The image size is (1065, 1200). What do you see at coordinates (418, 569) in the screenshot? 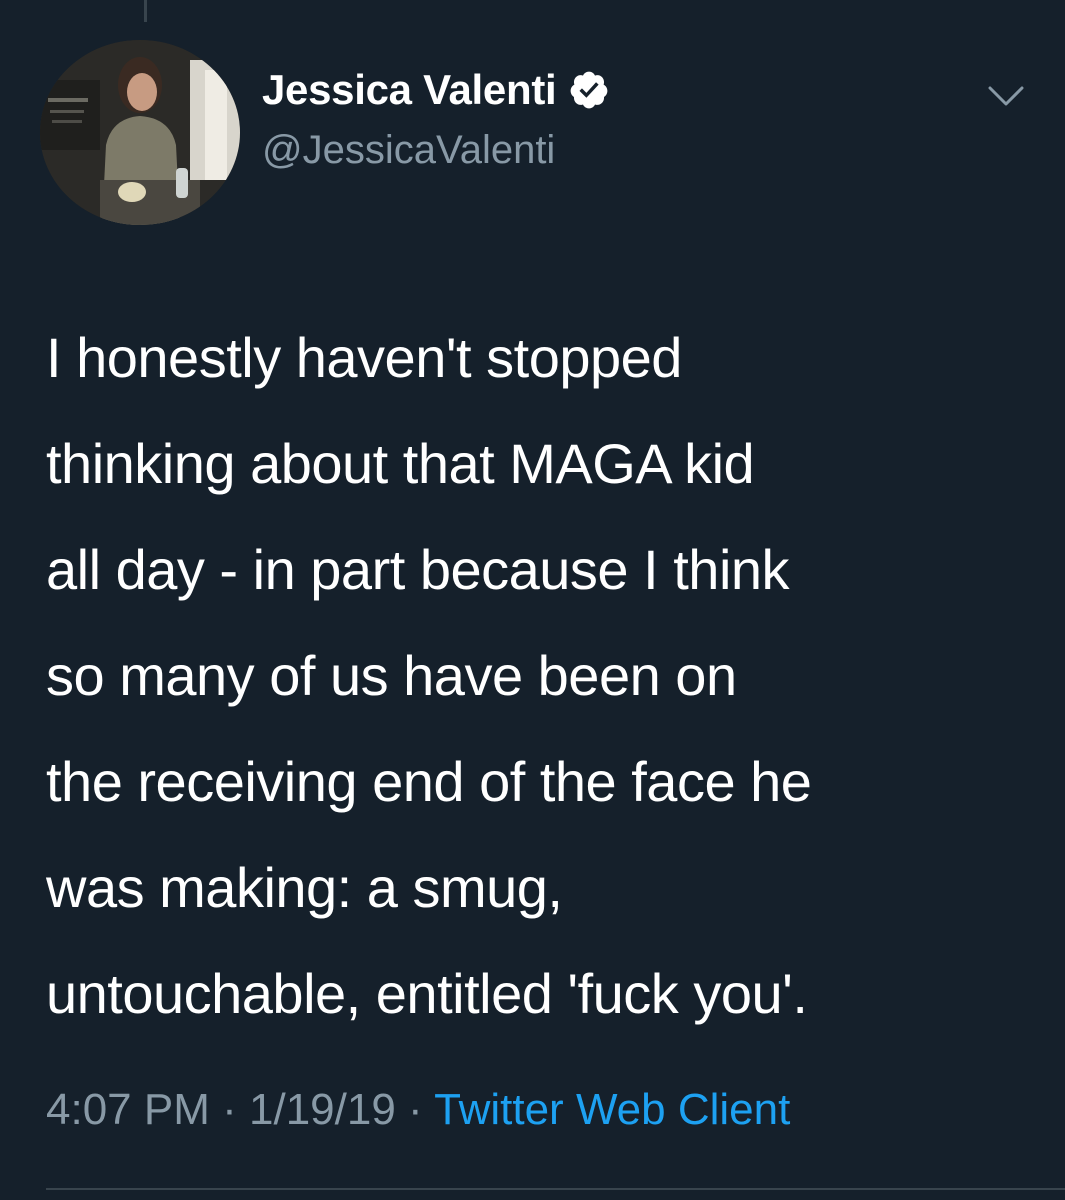
I see `tweet-text-line: all day - in part because I think` at bounding box center [418, 569].